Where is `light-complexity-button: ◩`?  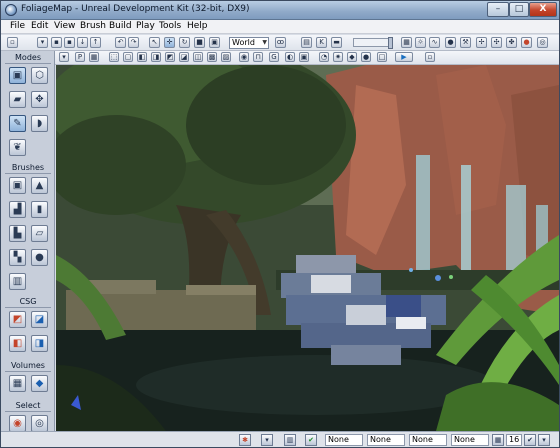 light-complexity-button: ◩ is located at coordinates (170, 57).